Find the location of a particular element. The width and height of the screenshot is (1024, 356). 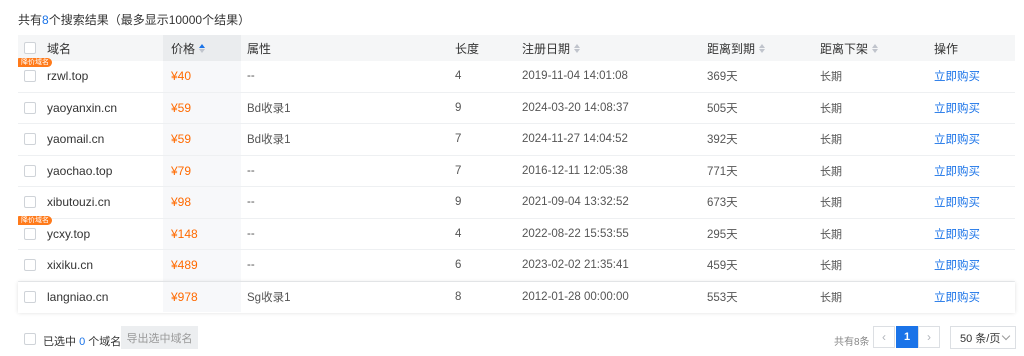

total-count: 共有8条 is located at coordinates (852, 342).